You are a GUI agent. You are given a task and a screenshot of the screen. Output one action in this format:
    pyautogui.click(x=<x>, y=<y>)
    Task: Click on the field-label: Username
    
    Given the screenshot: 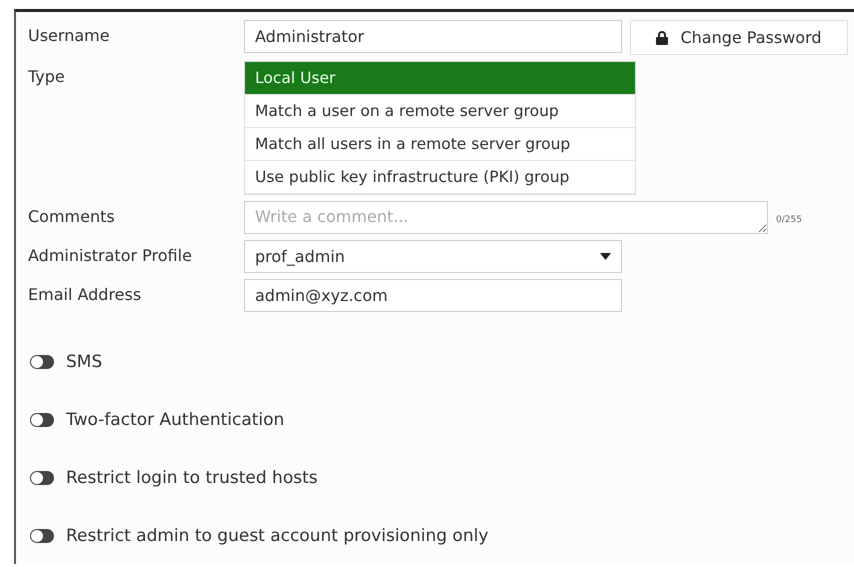 What is the action you would take?
    pyautogui.click(x=69, y=35)
    